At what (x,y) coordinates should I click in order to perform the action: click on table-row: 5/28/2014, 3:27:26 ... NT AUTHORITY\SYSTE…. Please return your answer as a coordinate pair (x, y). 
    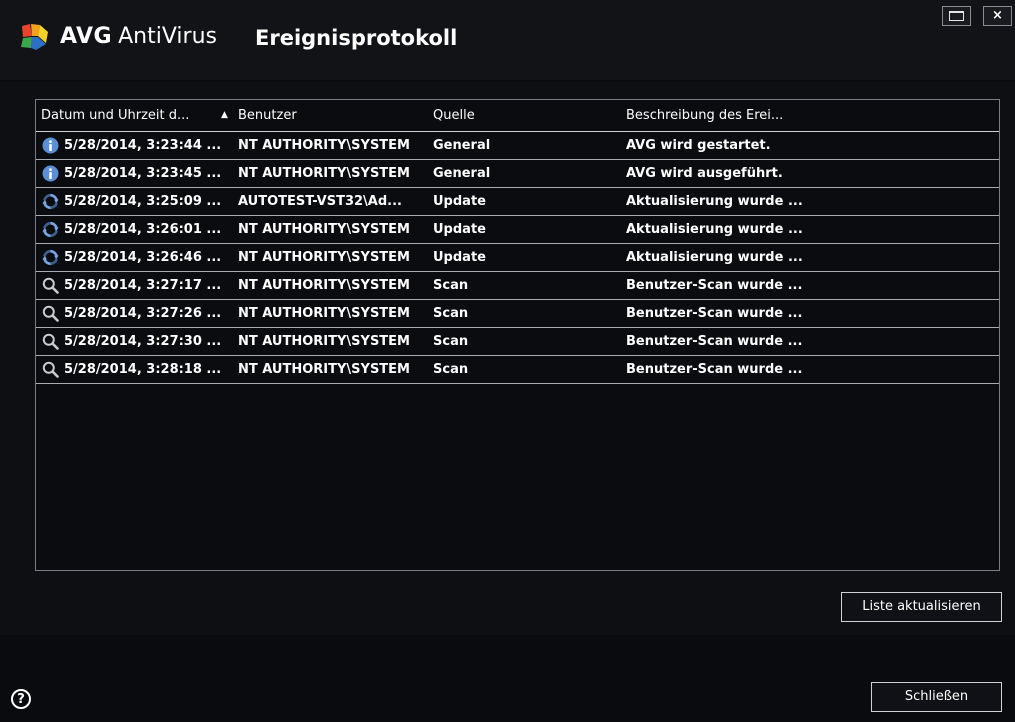
    Looking at the image, I should click on (517, 314).